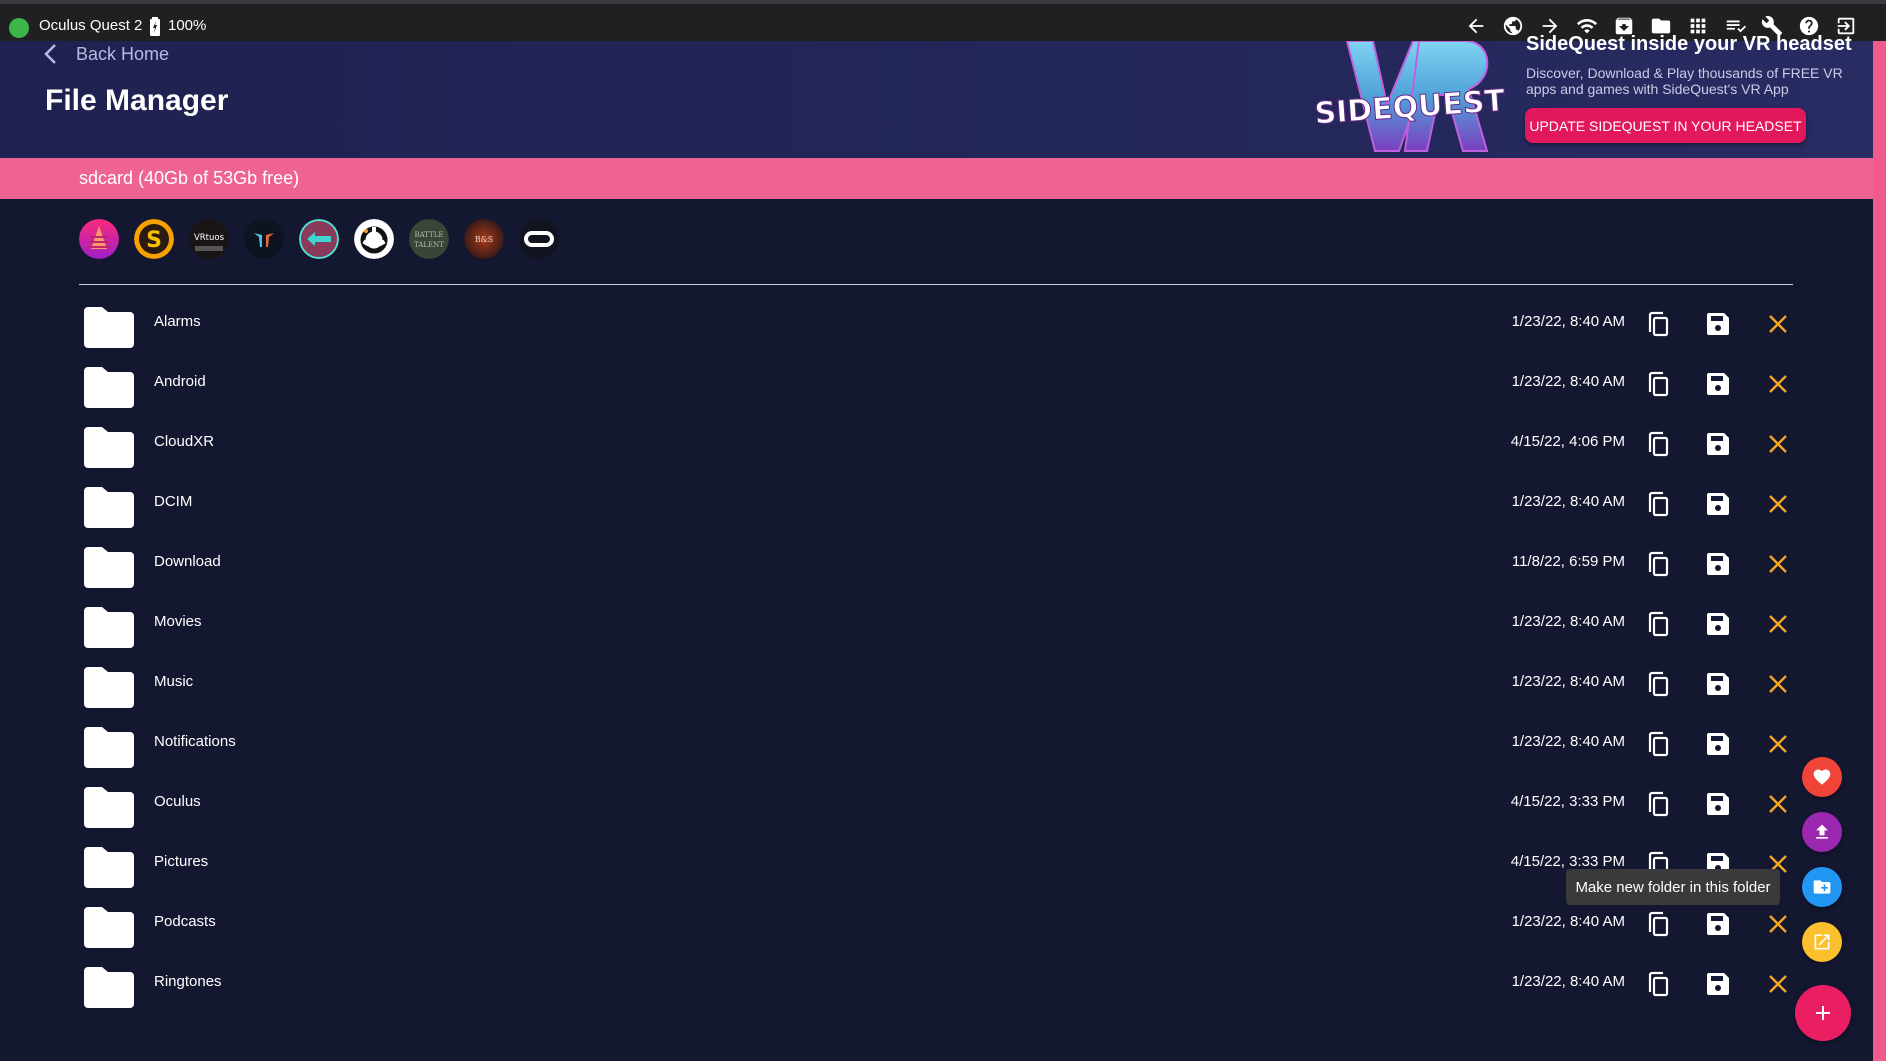  I want to click on svg-text: B&S, so click(484, 239).